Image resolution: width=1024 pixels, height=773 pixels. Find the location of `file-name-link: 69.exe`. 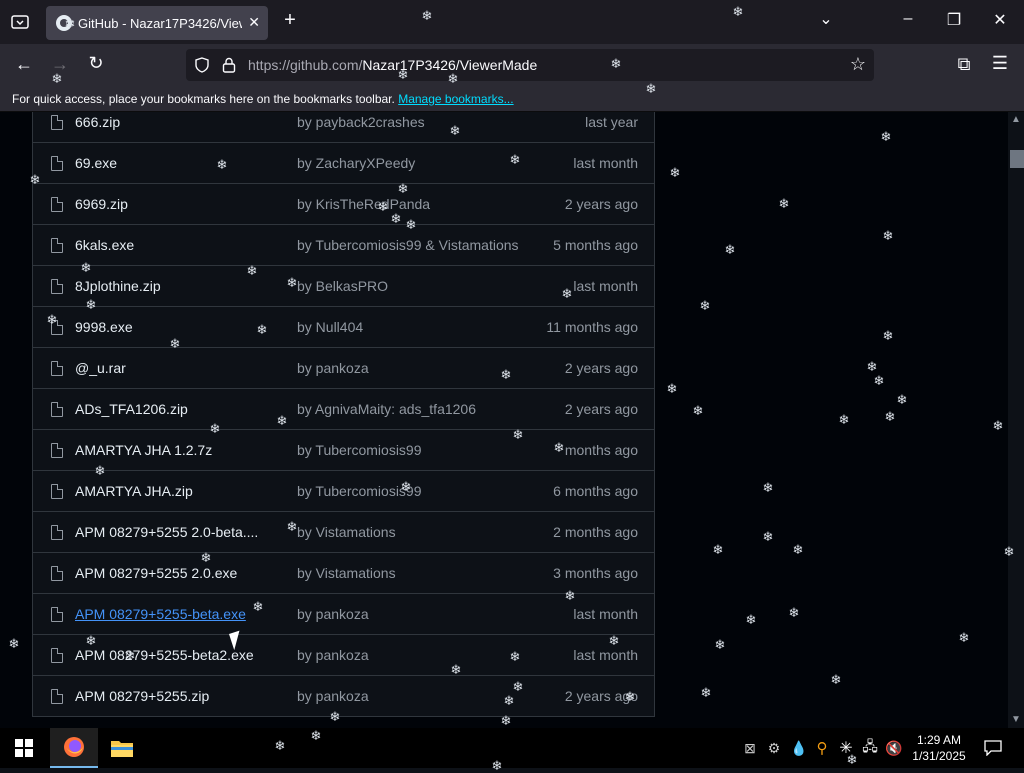

file-name-link: 69.exe is located at coordinates (96, 163).